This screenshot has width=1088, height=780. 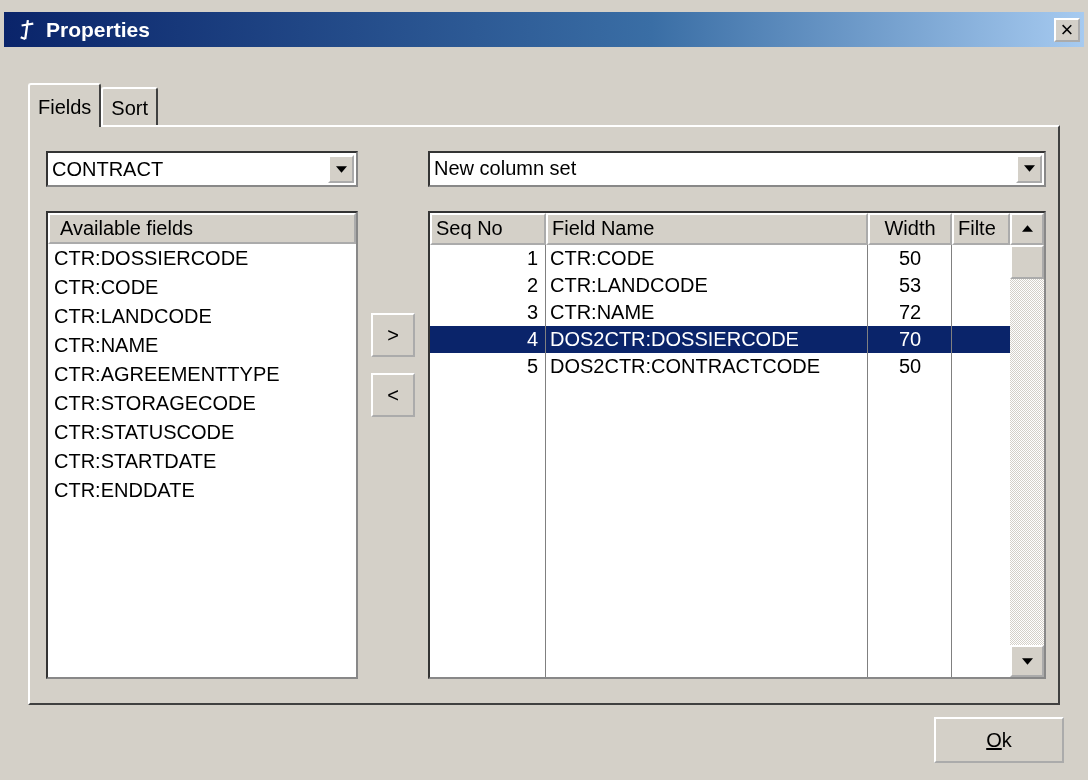 I want to click on table-cell-text: CTR:CODE, so click(x=602, y=258).